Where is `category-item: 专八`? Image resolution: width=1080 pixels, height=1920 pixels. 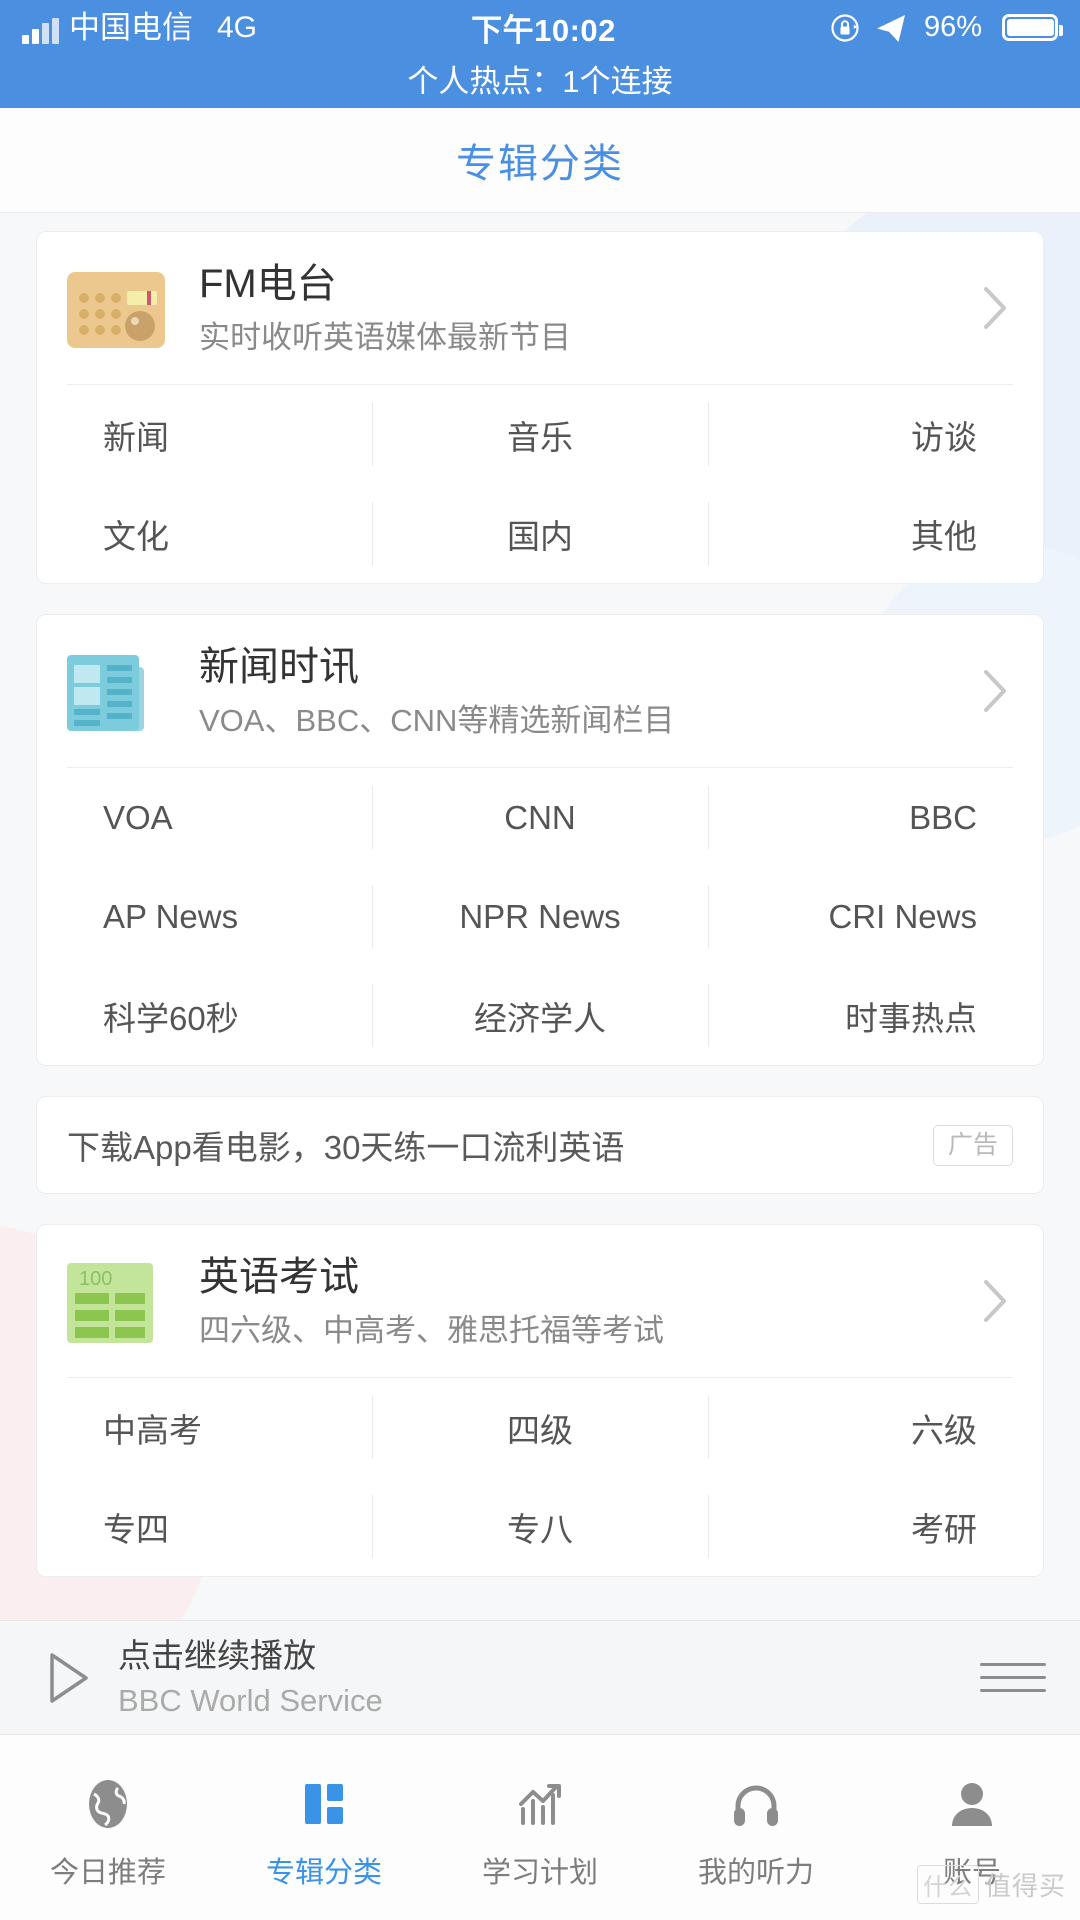 category-item: 专八 is located at coordinates (539, 1526).